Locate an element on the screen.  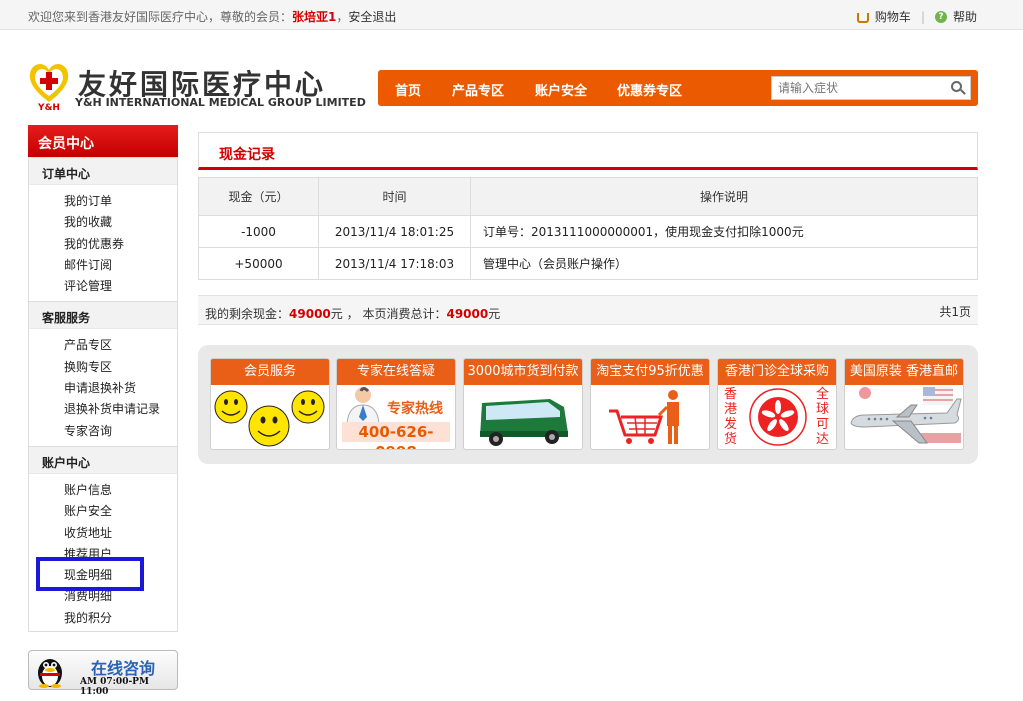
hk-left-text: 香港发货 is located at coordinates (731, 417).